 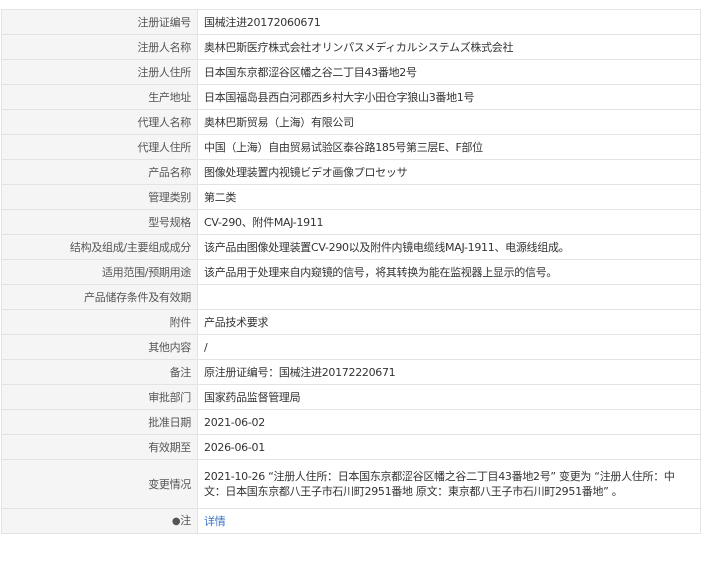 I want to click on row-agent-name: 代理人名称 奥林巴斯贸易（上海）有限公司, so click(x=351, y=122).